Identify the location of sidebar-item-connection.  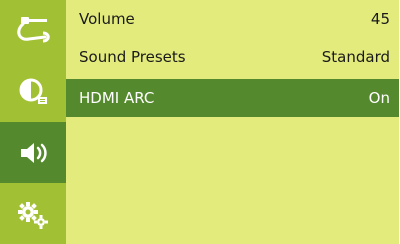
(33, 30).